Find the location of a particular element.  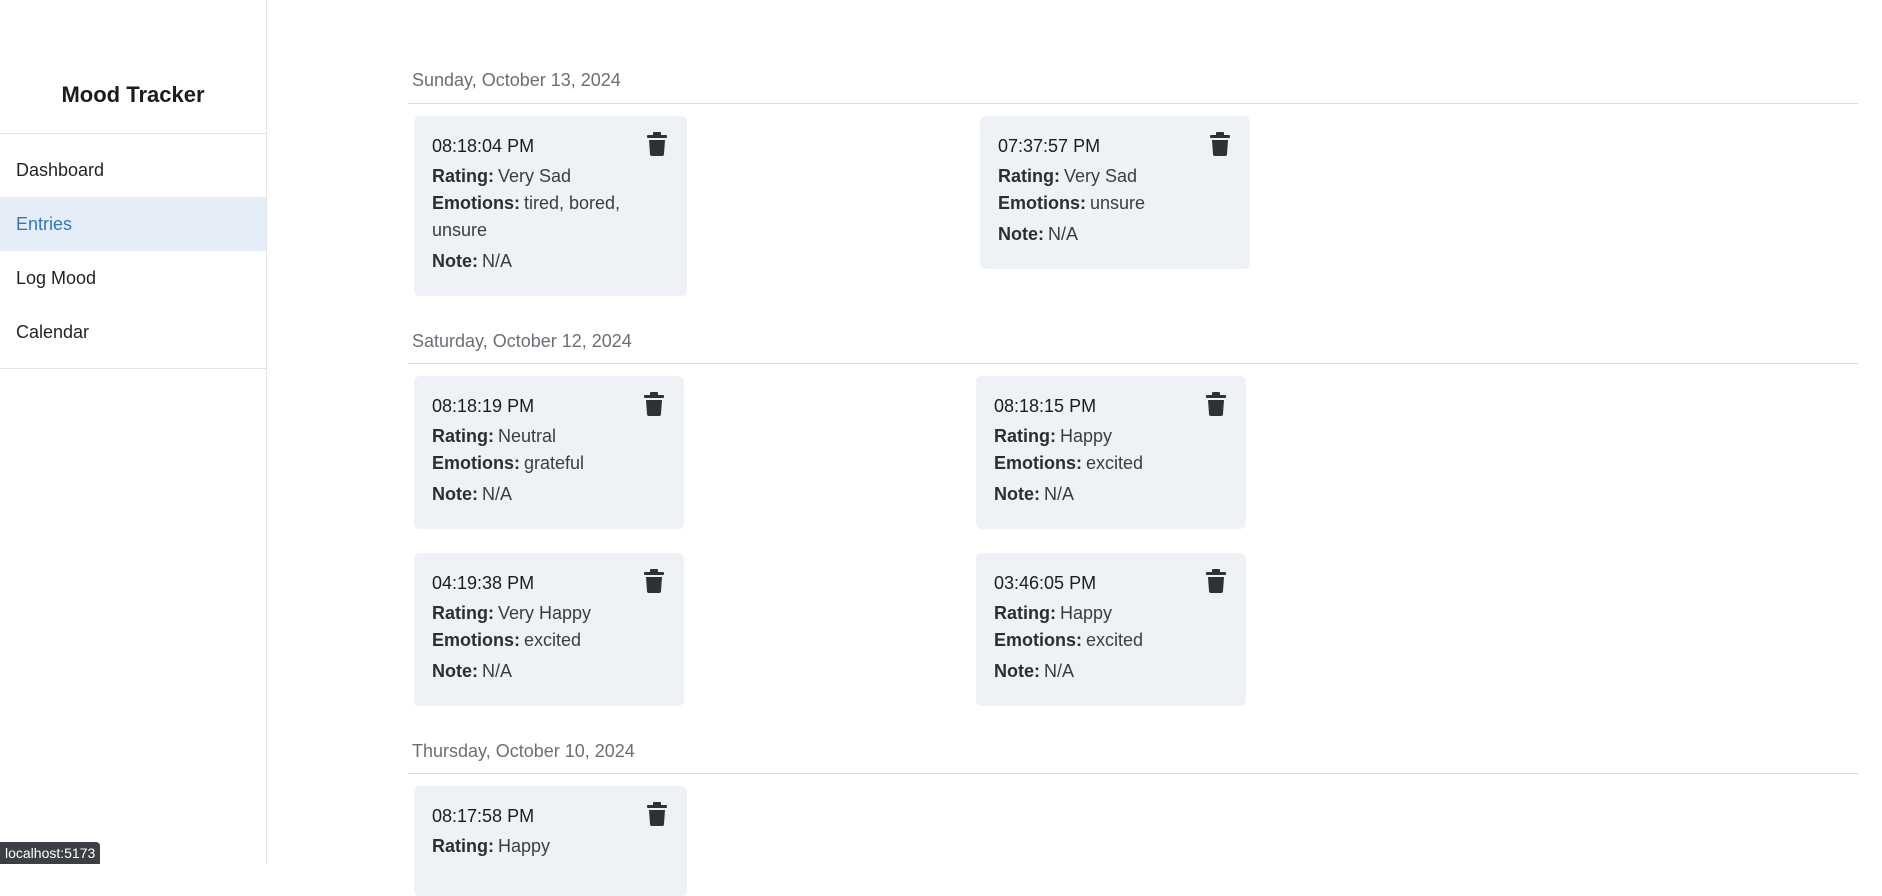

sidebar-nav: Dashboard Entries Log Mood Calendar is located at coordinates (133, 251).